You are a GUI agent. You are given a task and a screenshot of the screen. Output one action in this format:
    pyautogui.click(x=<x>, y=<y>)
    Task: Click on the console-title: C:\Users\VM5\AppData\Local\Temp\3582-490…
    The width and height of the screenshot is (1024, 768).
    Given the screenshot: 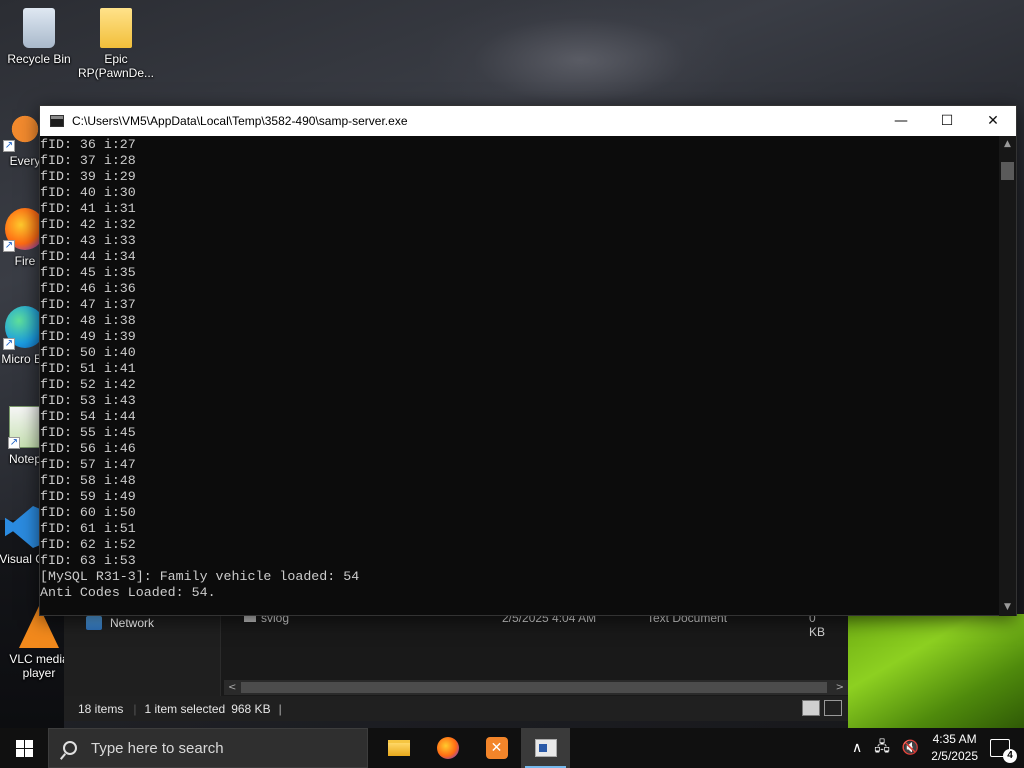 What is the action you would take?
    pyautogui.click(x=240, y=121)
    